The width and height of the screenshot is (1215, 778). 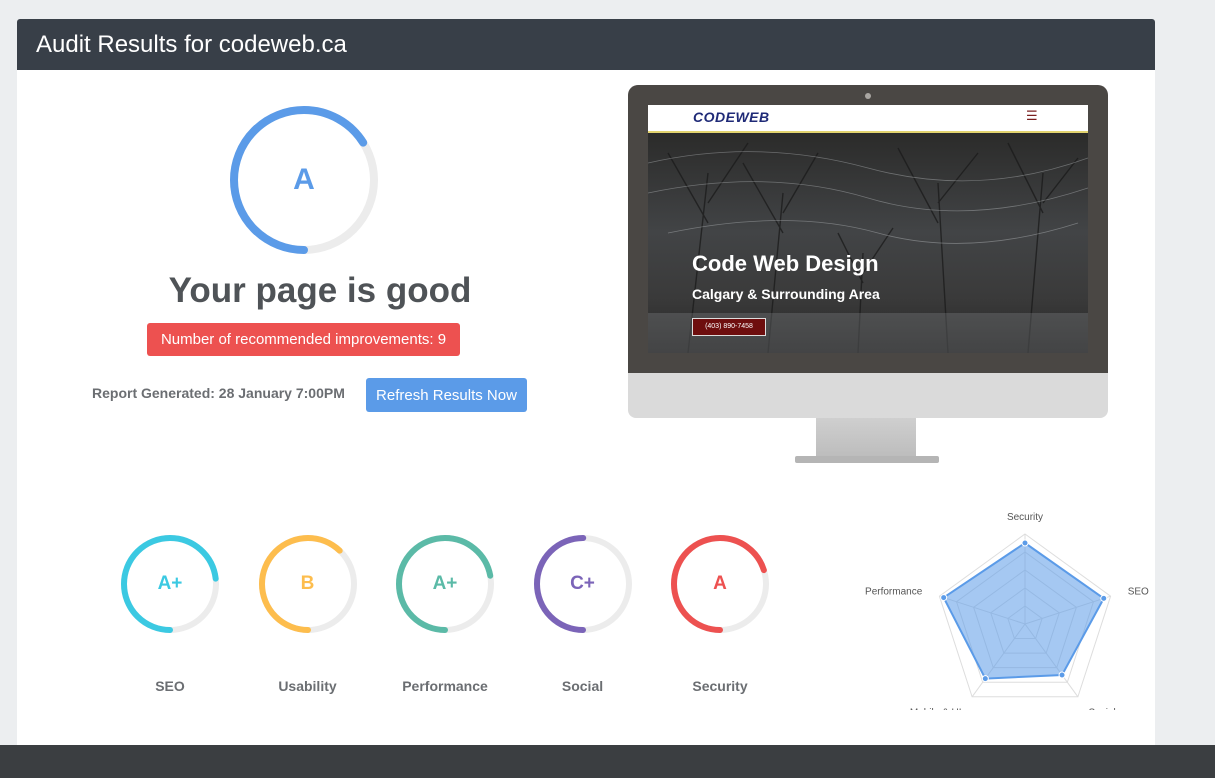 I want to click on radar-axis-label: Social, so click(x=1101, y=708).